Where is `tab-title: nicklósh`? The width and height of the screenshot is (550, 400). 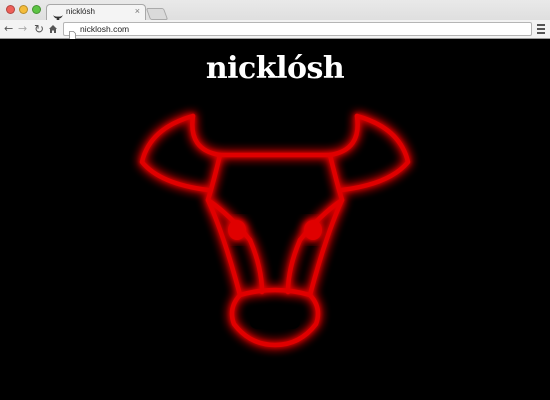
tab-title: nicklósh is located at coordinates (80, 11).